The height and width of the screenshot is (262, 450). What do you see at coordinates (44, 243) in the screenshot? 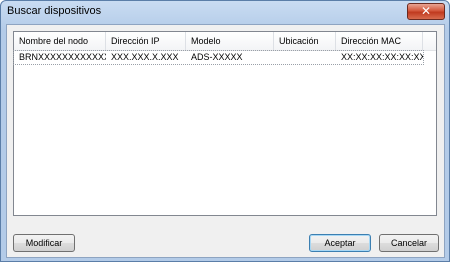
I see `modify-button: Modificar` at bounding box center [44, 243].